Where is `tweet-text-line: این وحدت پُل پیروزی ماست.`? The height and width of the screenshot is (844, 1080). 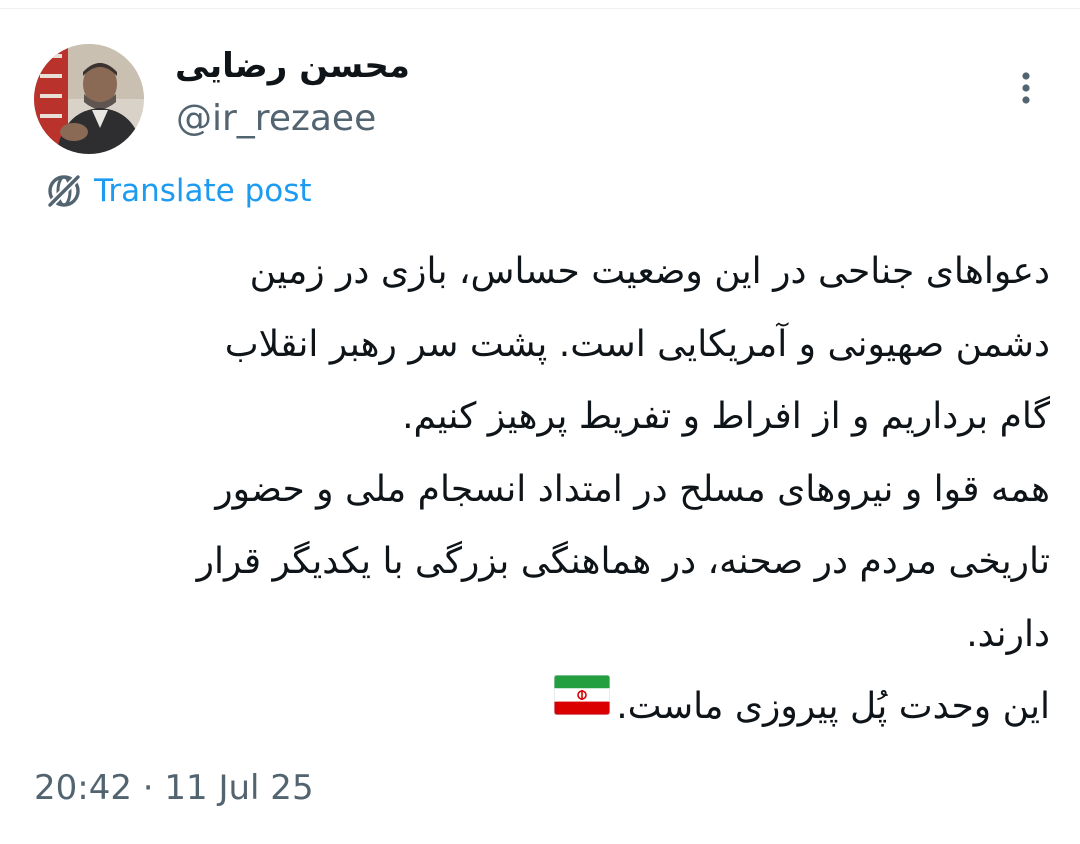 tweet-text-line: این وحدت پُل پیروزی ماست. is located at coordinates (833, 706).